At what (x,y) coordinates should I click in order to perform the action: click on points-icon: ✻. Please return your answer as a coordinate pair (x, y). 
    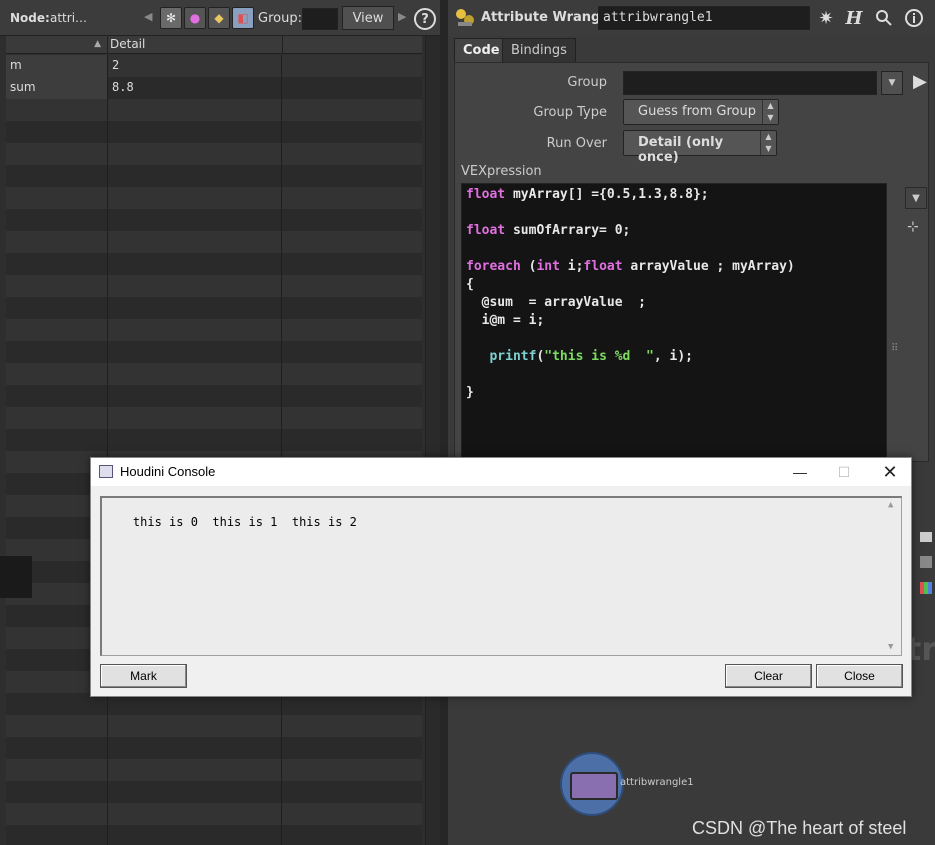
    Looking at the image, I should click on (171, 18).